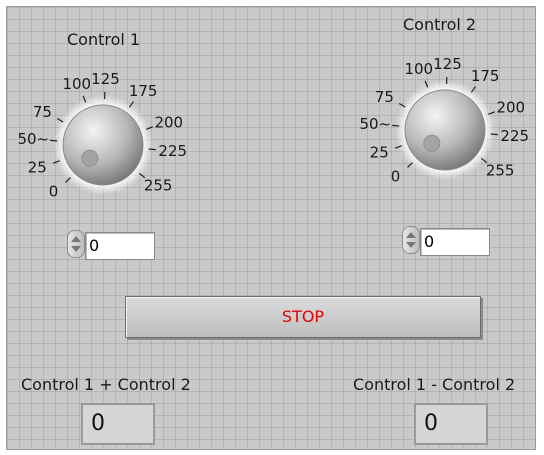 This screenshot has height=455, width=544. Describe the element at coordinates (76, 244) in the screenshot. I see `control-1-spin-button` at that location.